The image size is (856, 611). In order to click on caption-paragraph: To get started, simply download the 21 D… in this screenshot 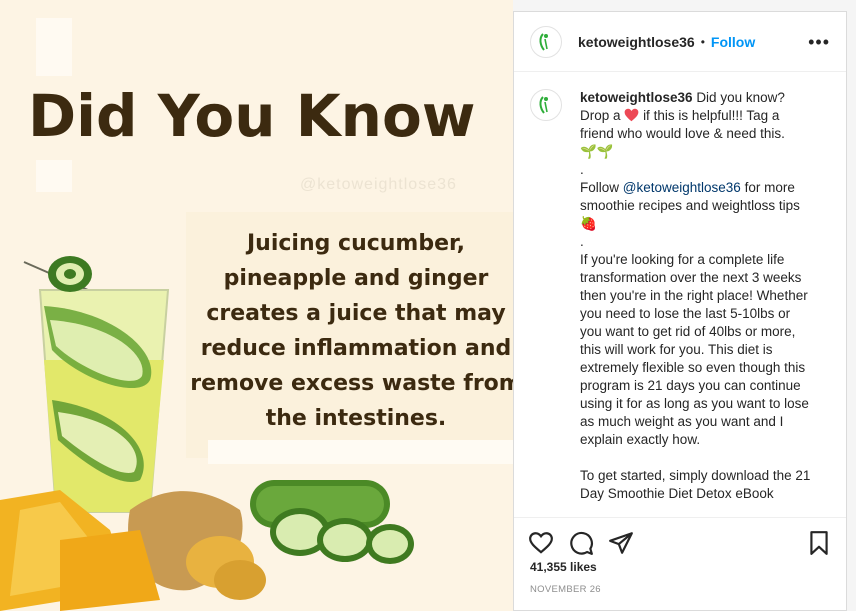, I will do `click(695, 484)`.